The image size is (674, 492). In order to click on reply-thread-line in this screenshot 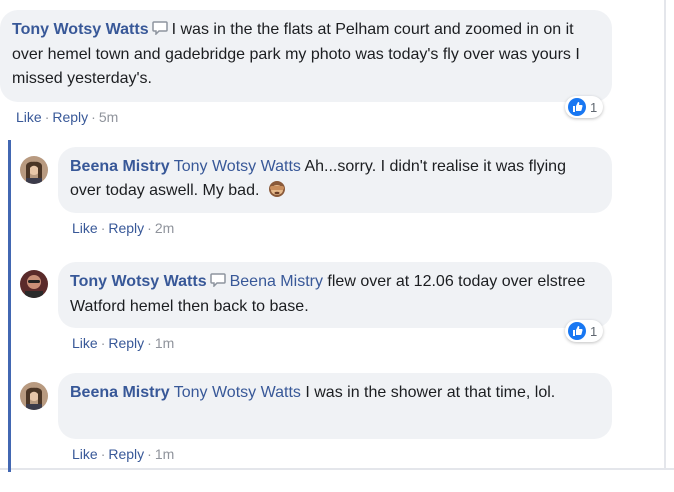, I will do `click(9, 306)`.